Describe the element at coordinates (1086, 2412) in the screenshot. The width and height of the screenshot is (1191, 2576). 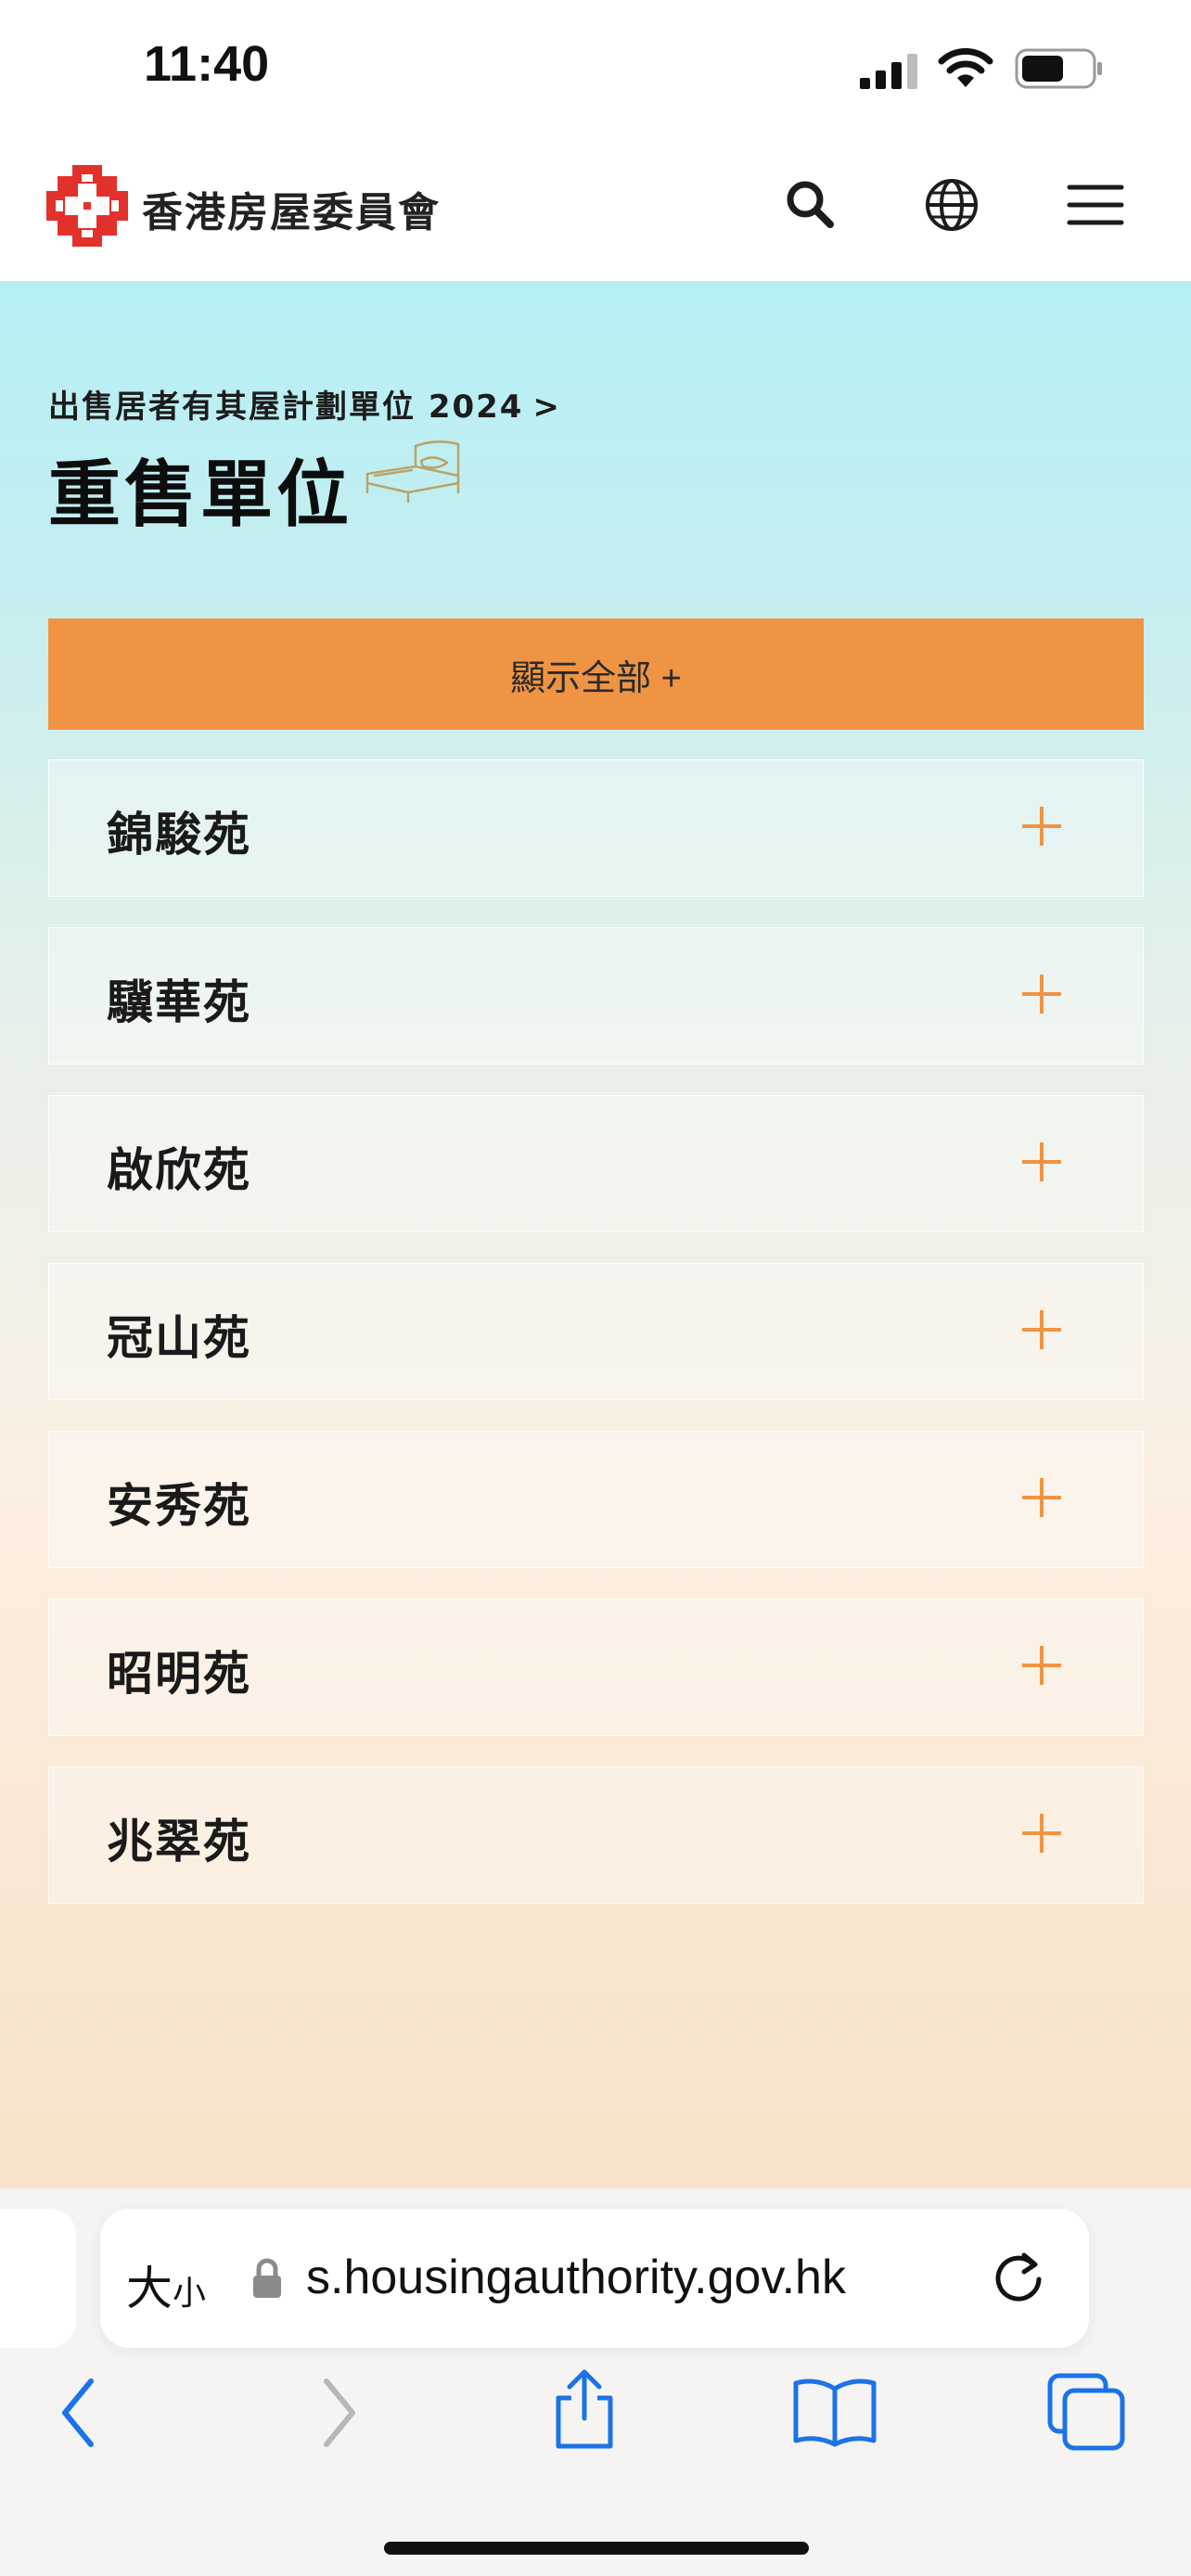
I see `tabs-icon` at that location.